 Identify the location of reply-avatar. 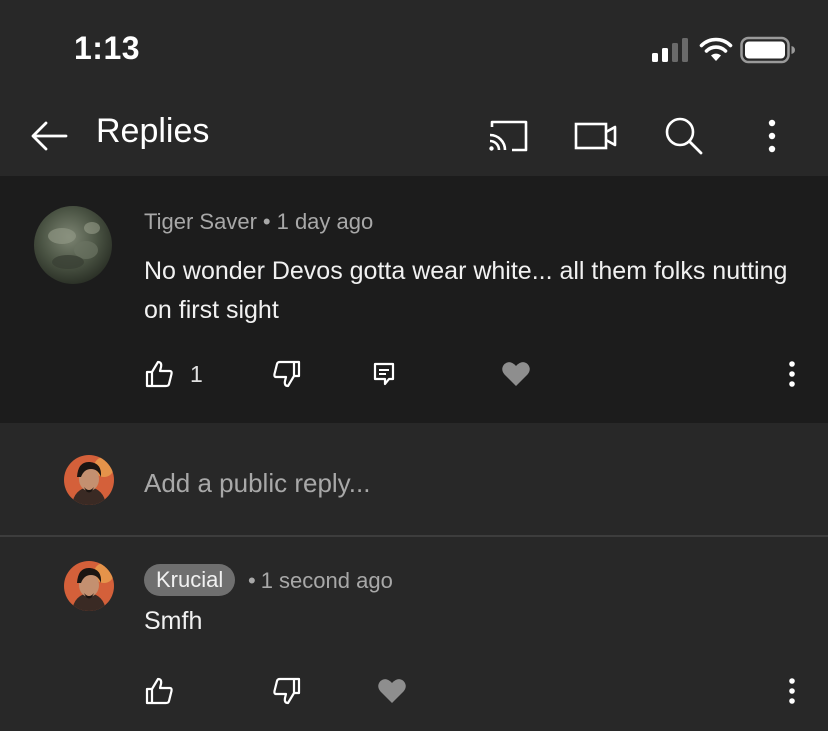
(89, 586).